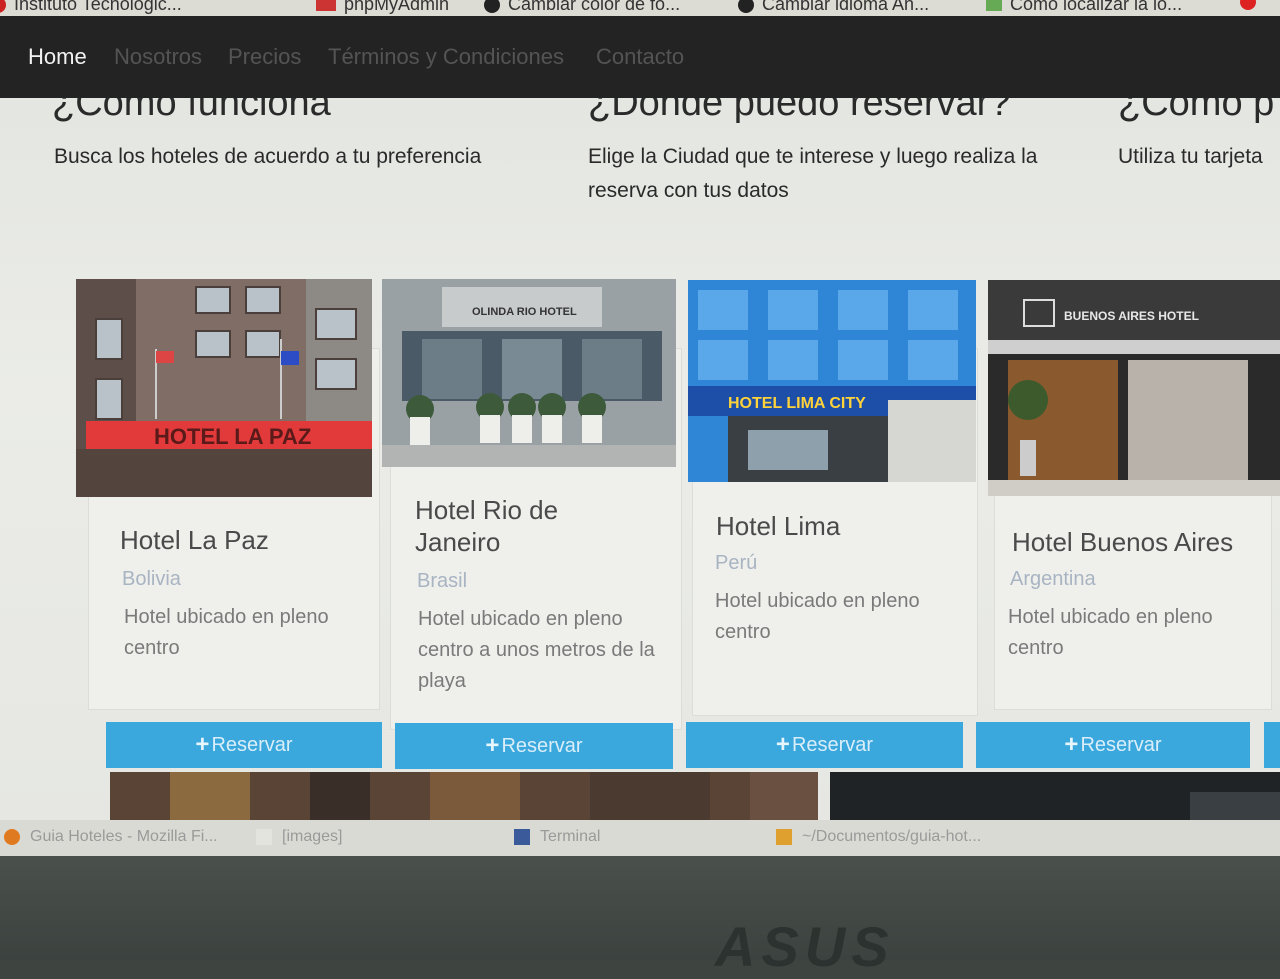  I want to click on hotel-title-rio: Hotel Rio de Janeiro, so click(487, 526).